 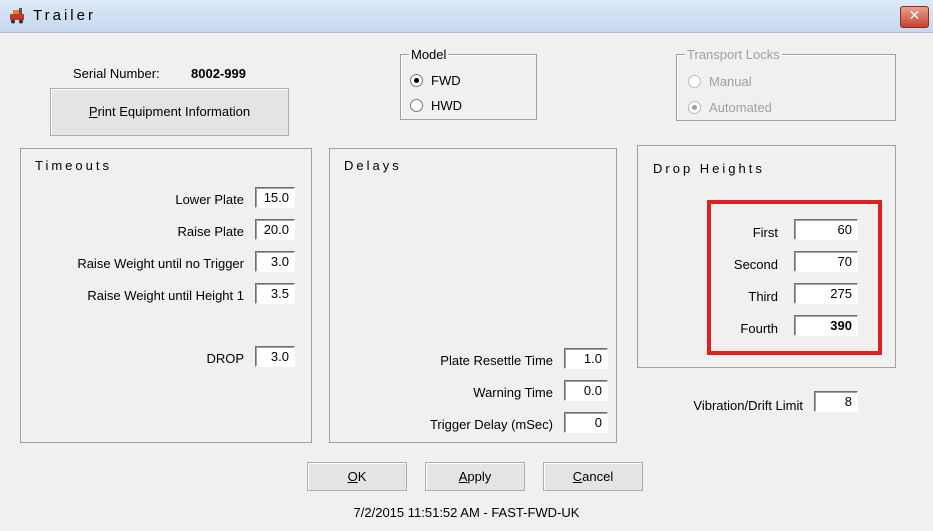 I want to click on close-button: ✕, so click(x=914, y=17).